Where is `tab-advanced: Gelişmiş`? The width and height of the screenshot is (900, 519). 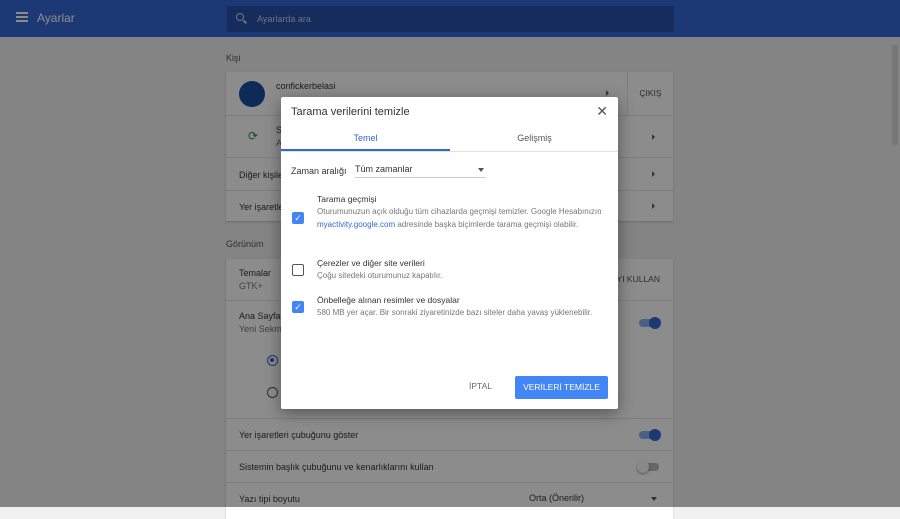 tab-advanced: Gelişmiş is located at coordinates (534, 142).